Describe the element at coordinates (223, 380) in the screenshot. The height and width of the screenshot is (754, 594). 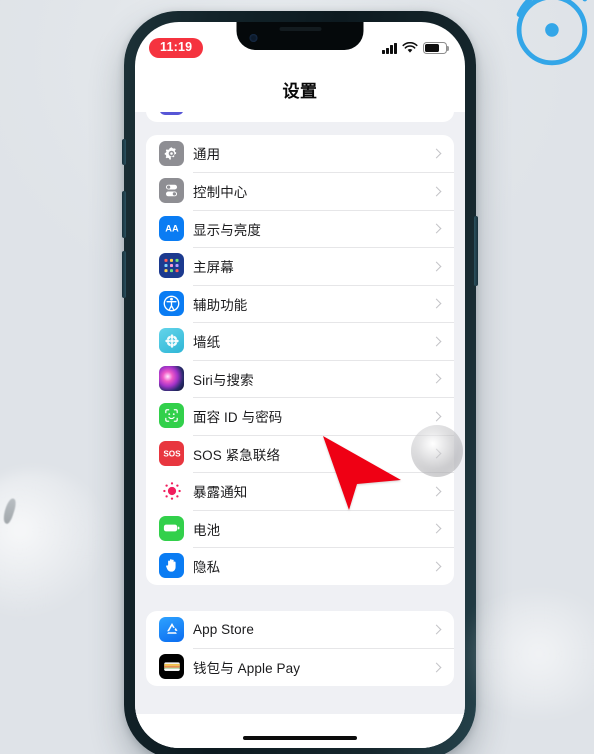
I see `list-item-label: Siri与搜索` at that location.